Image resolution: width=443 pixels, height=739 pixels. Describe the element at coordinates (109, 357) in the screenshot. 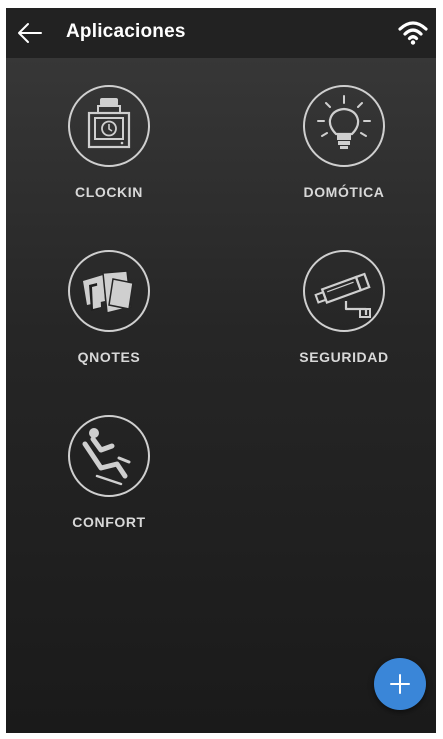

I see `app-label-qnotes: QNOTES` at that location.